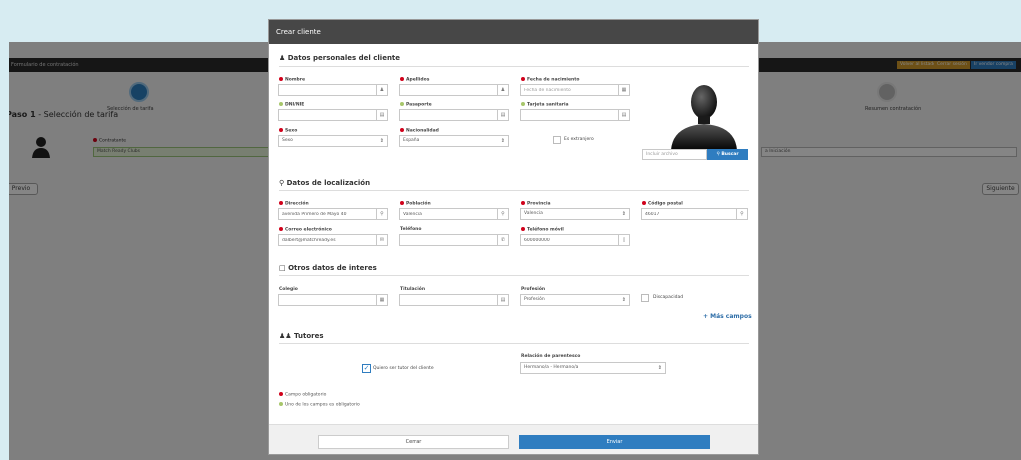  What do you see at coordinates (575, 214) in the screenshot?
I see `provincia-select: Valencia ⇕` at bounding box center [575, 214].